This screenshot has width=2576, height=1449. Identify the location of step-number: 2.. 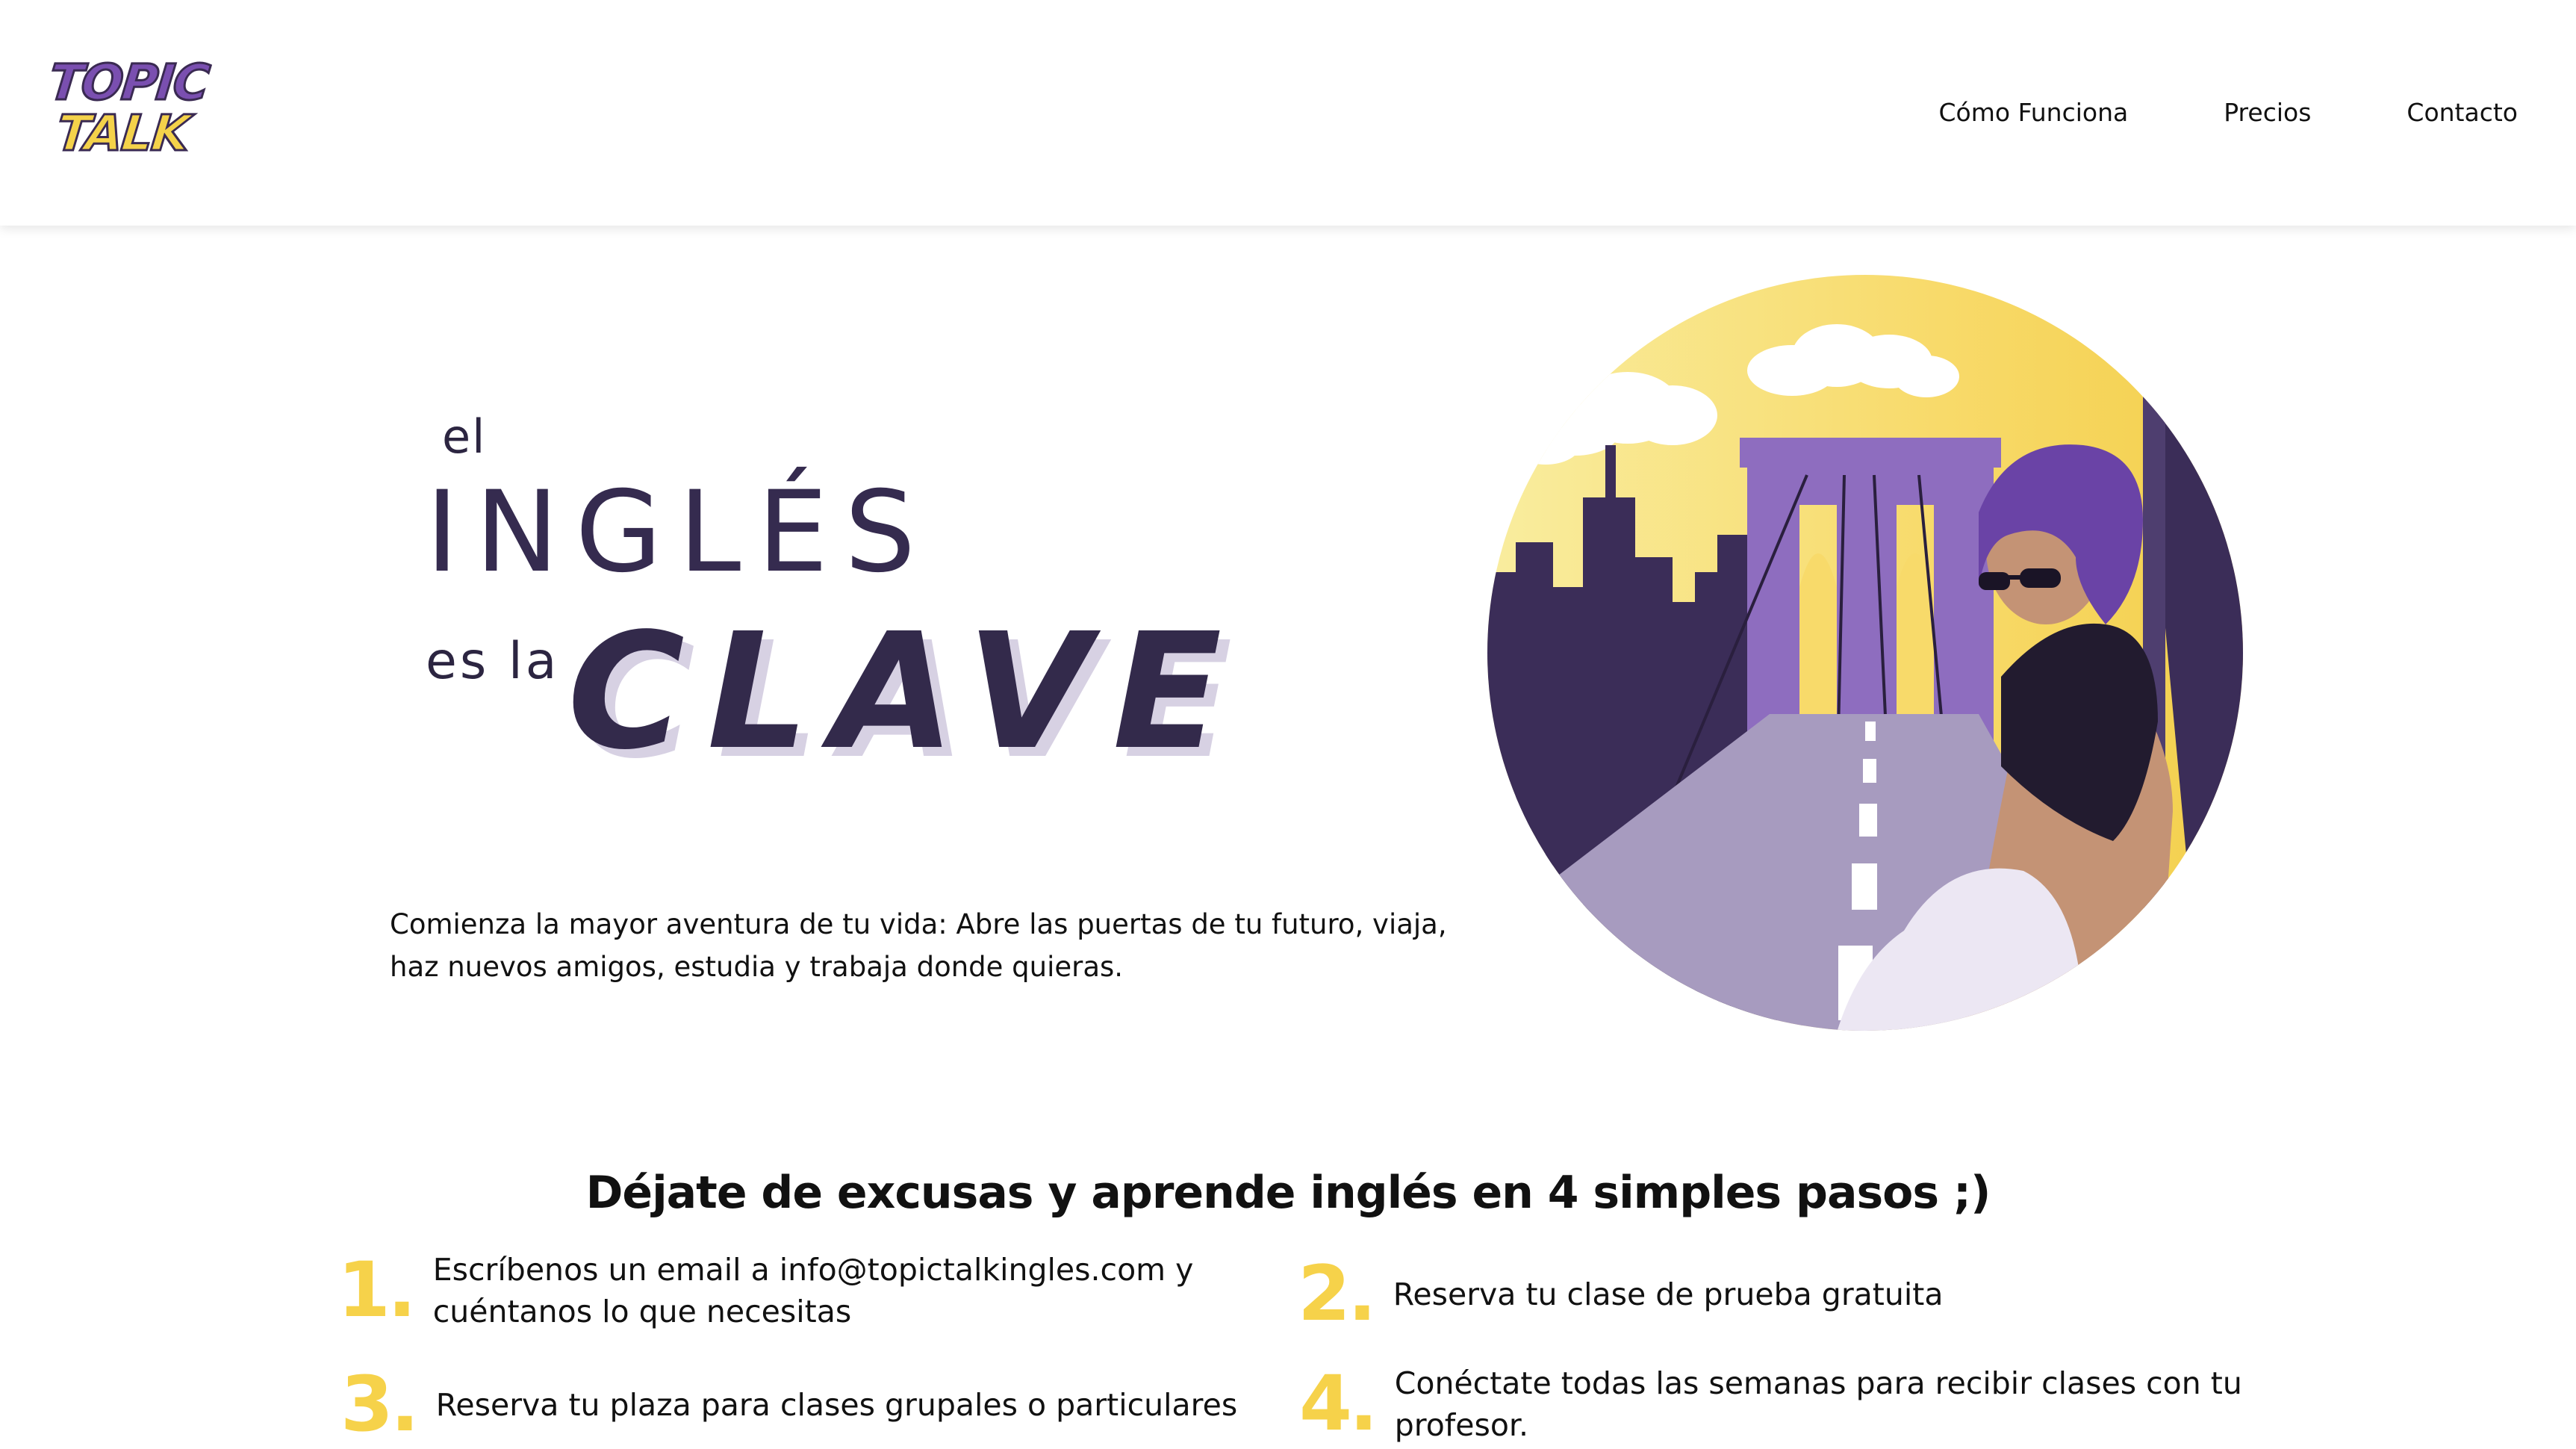
(1337, 1294).